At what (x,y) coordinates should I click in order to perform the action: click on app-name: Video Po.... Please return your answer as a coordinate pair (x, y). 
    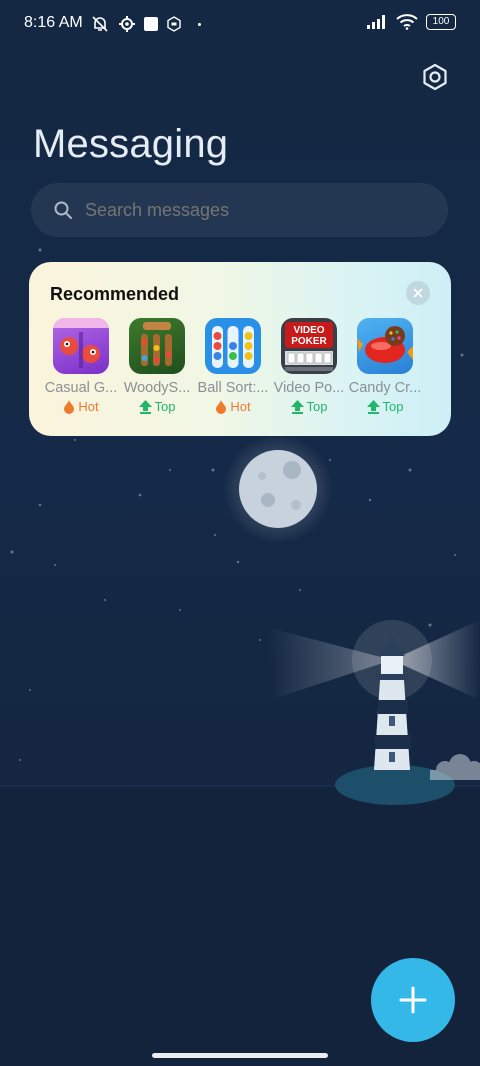
    Looking at the image, I should click on (309, 388).